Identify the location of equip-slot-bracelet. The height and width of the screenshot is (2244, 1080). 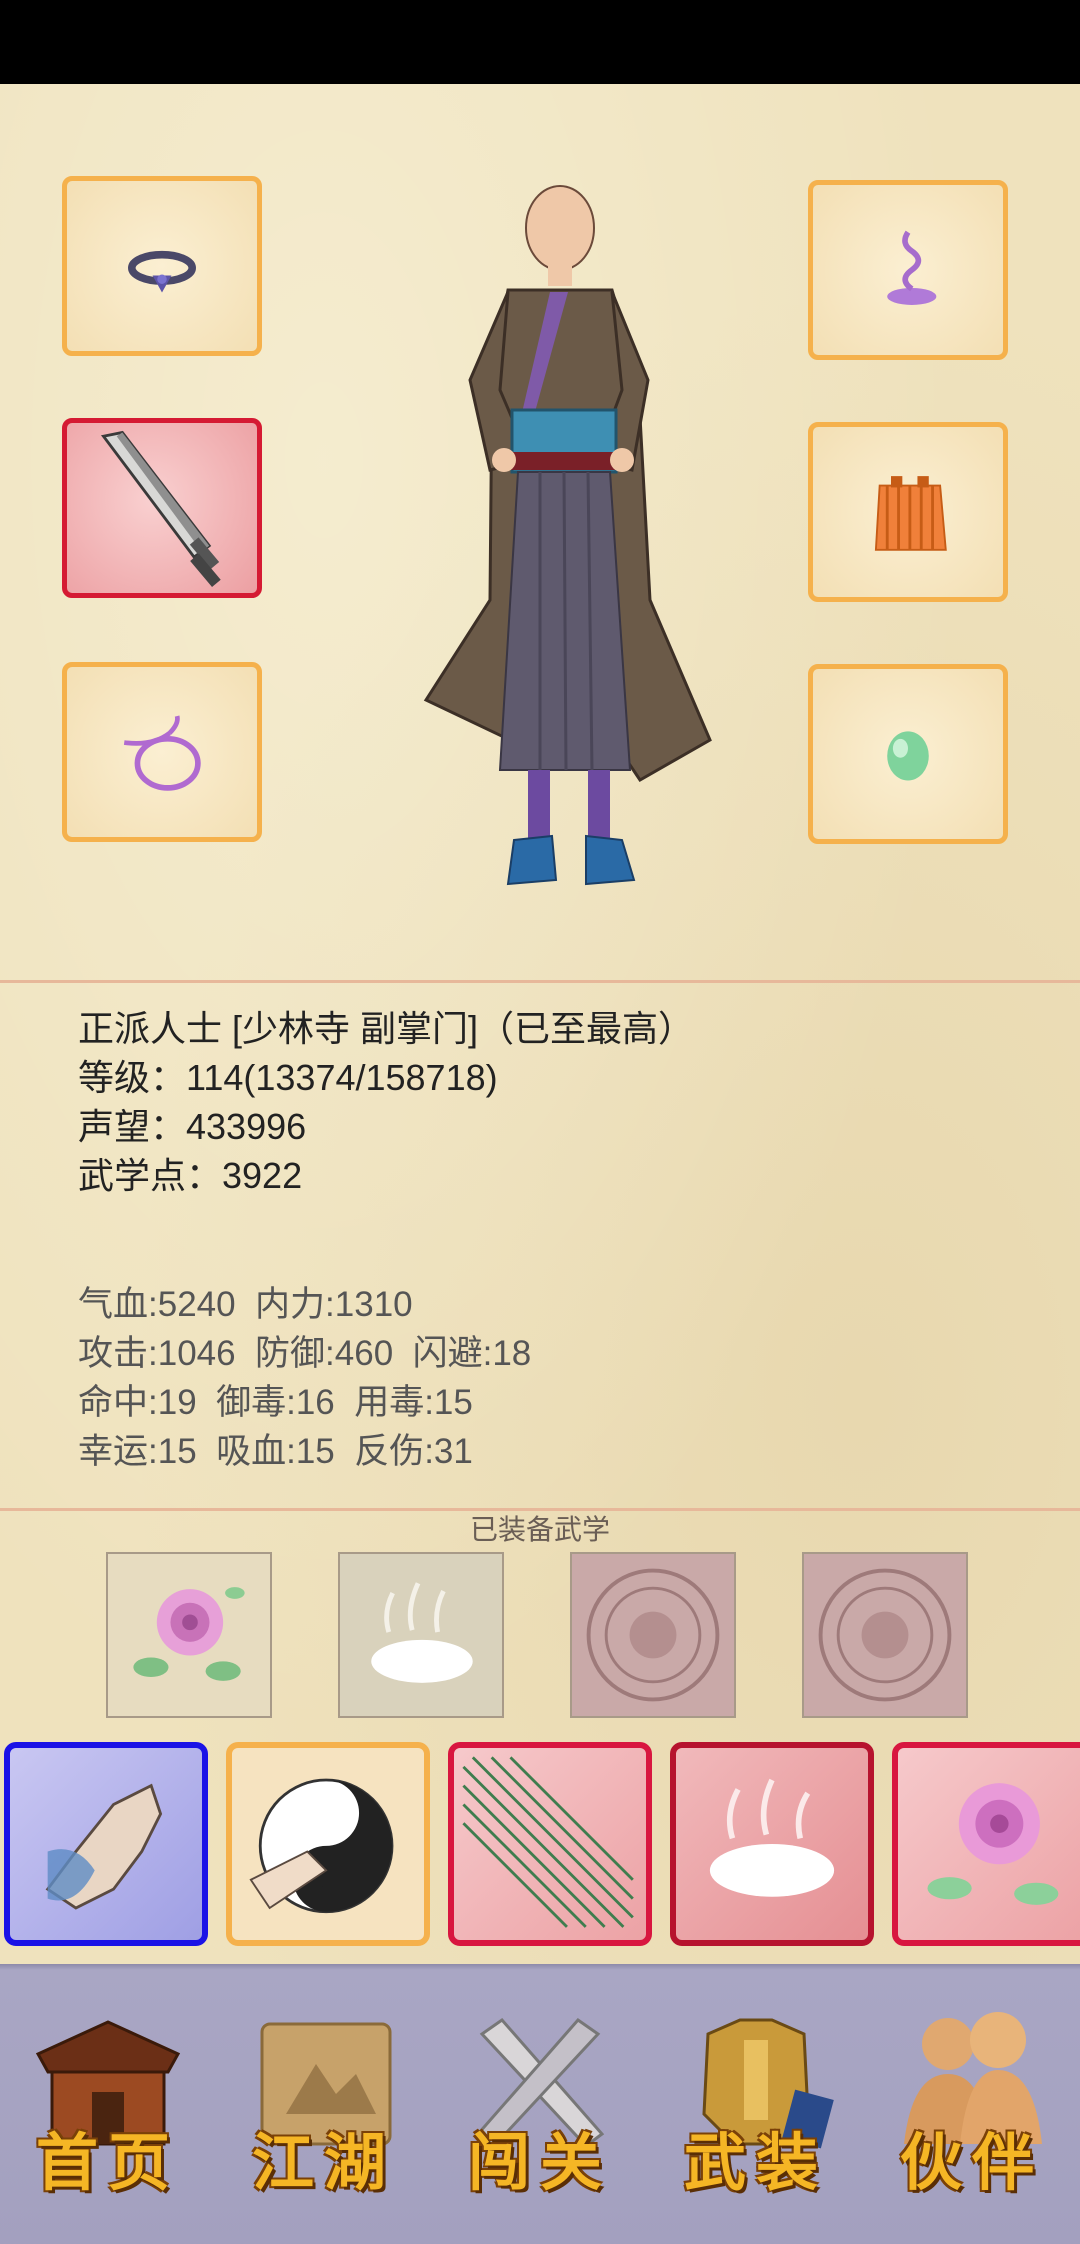
(162, 752).